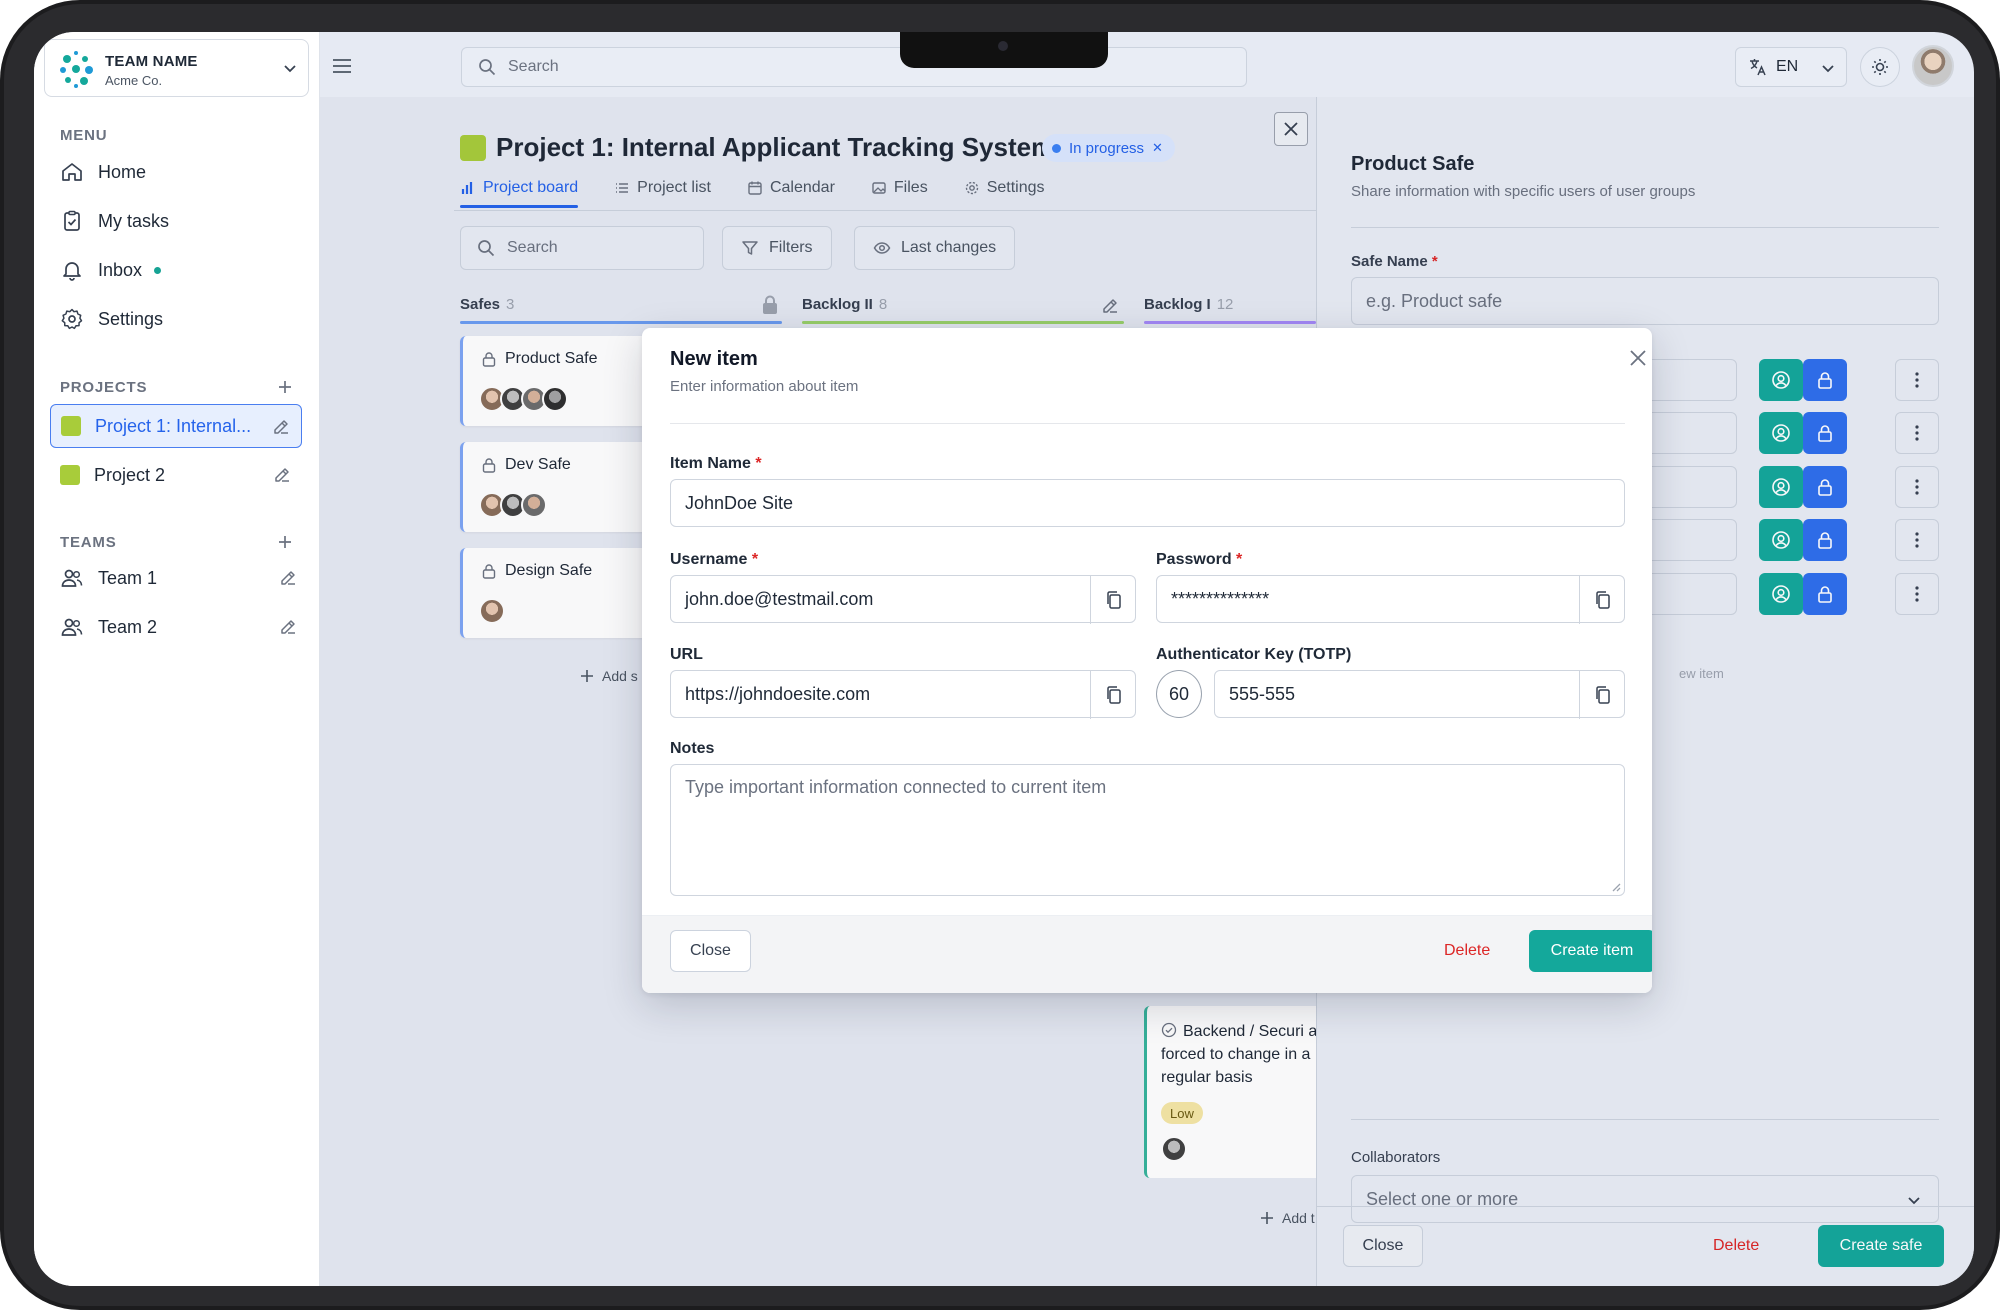 The width and height of the screenshot is (2000, 1310). What do you see at coordinates (76, 69) in the screenshot?
I see `team-logo-icon` at bounding box center [76, 69].